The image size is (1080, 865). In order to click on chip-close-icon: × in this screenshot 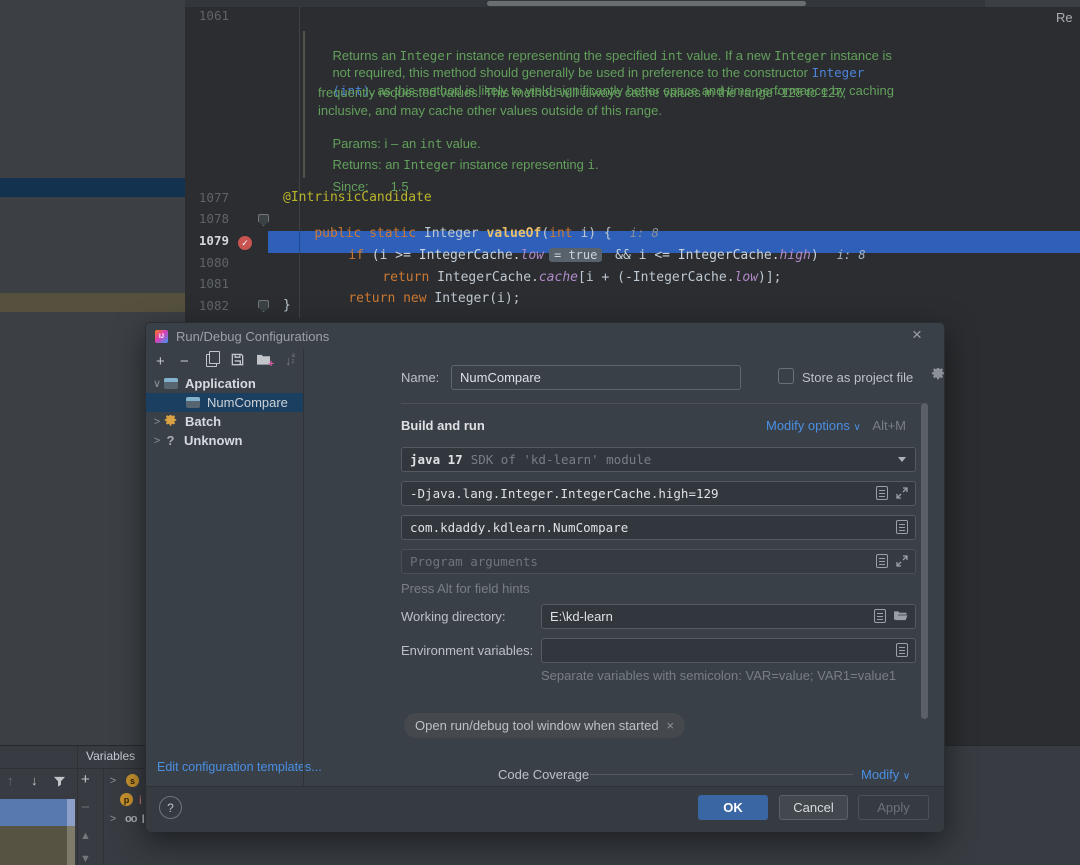, I will do `click(671, 725)`.